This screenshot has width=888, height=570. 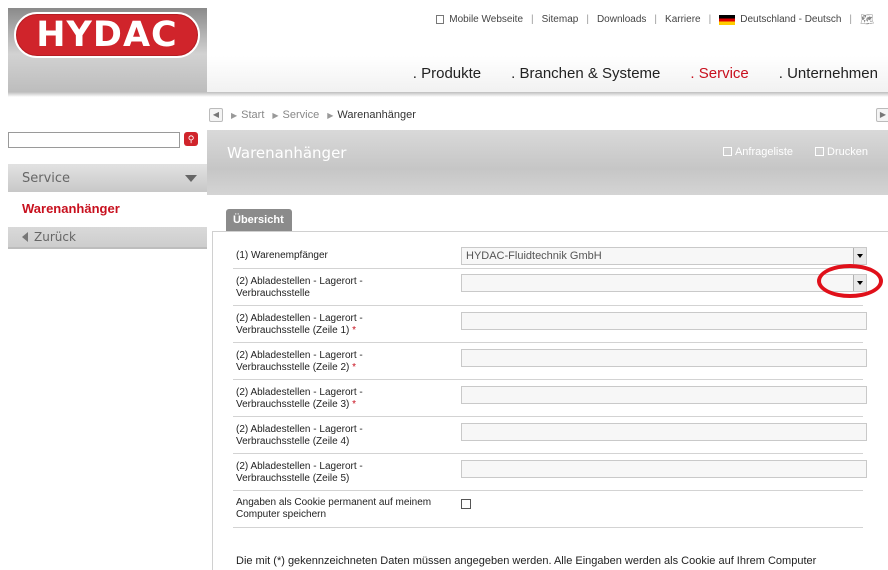 I want to click on page-title-bar: Warenanhänger Anfrageliste Drucken, so click(x=547, y=162).